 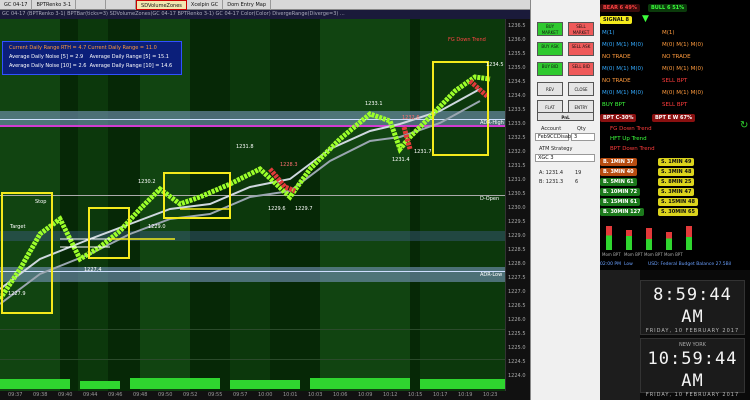 What do you see at coordinates (290, 395) in the screenshot?
I see `time-tick: 10:01` at bounding box center [290, 395].